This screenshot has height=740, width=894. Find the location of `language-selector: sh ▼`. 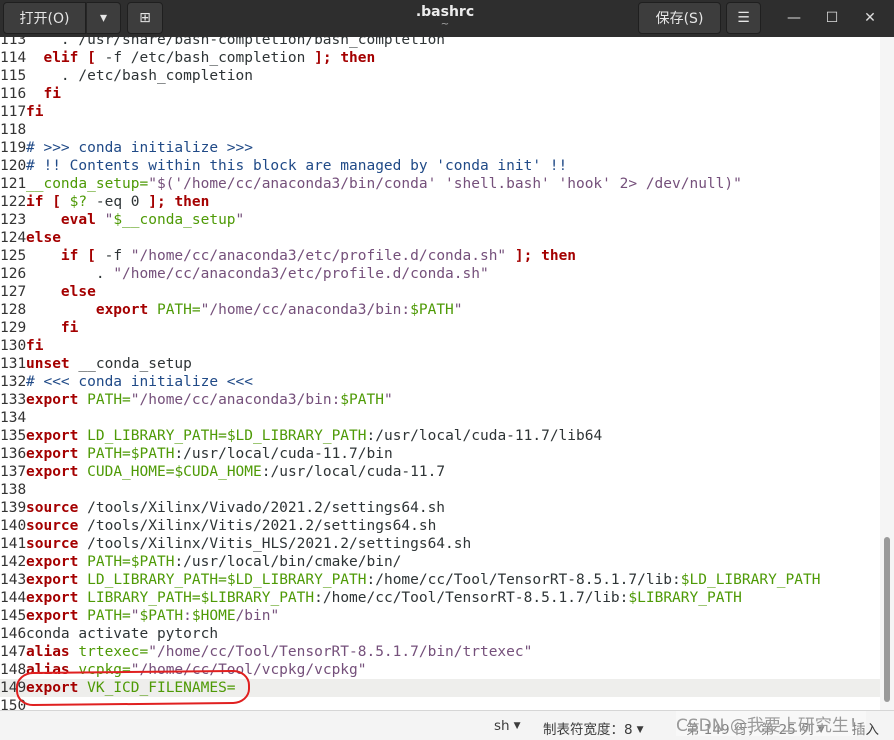

language-selector: sh ▼ is located at coordinates (507, 726).